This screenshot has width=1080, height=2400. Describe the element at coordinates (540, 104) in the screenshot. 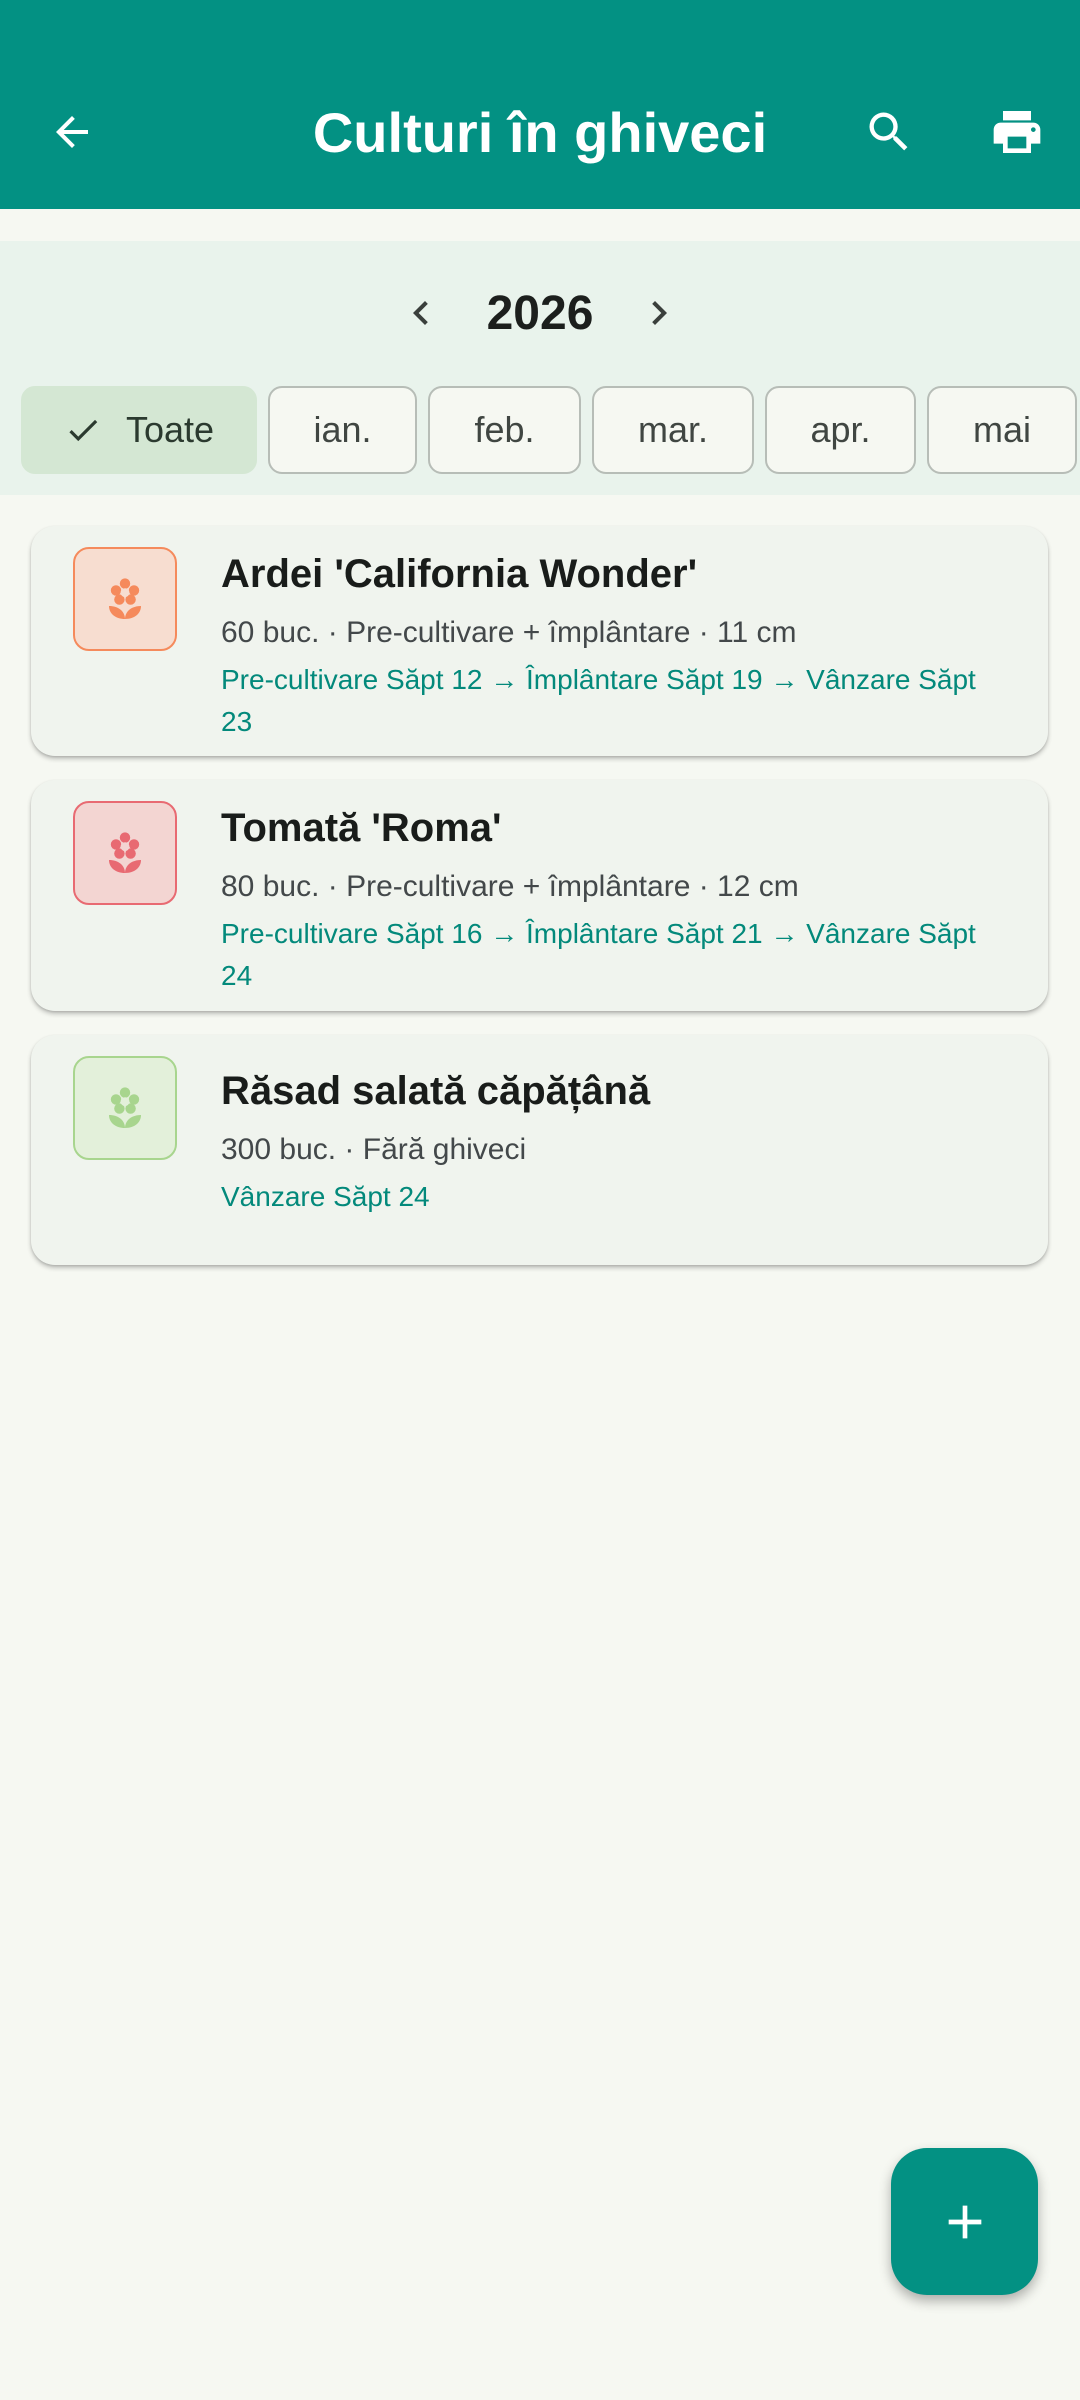

I see `app-bar: Culturi în ghiveci` at that location.